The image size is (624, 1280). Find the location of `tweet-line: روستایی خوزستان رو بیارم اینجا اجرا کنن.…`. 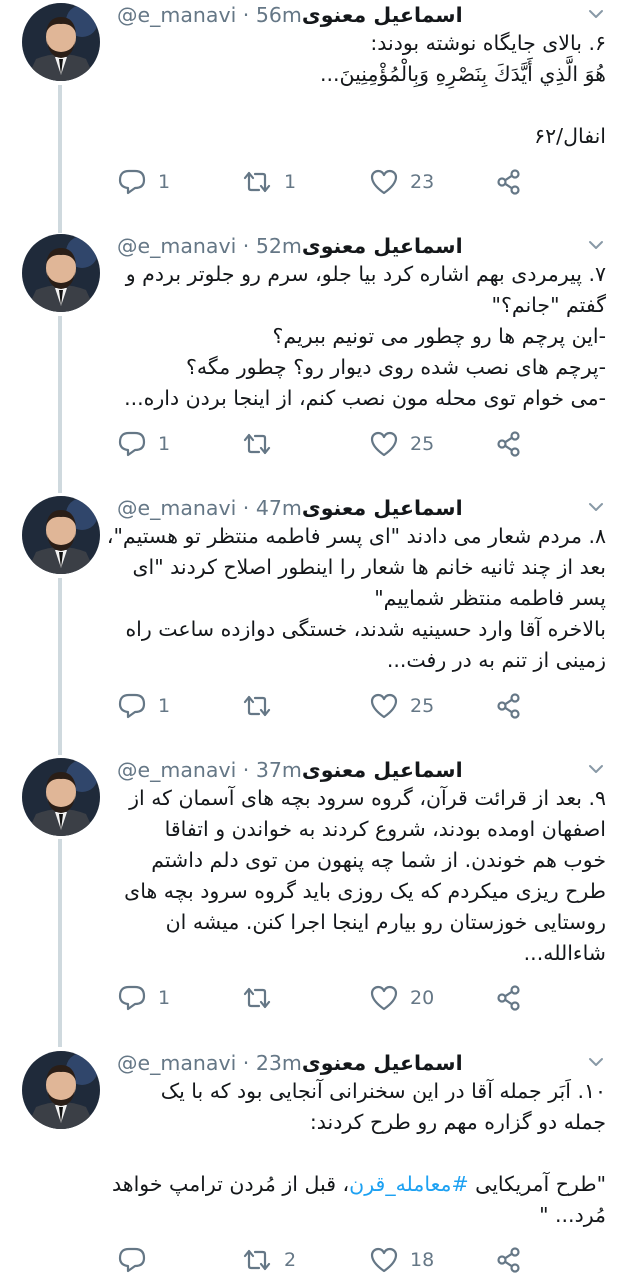

tweet-line: روستایی خوزستان رو بیارم اینجا اجرا کنن.… is located at coordinates (385, 922).